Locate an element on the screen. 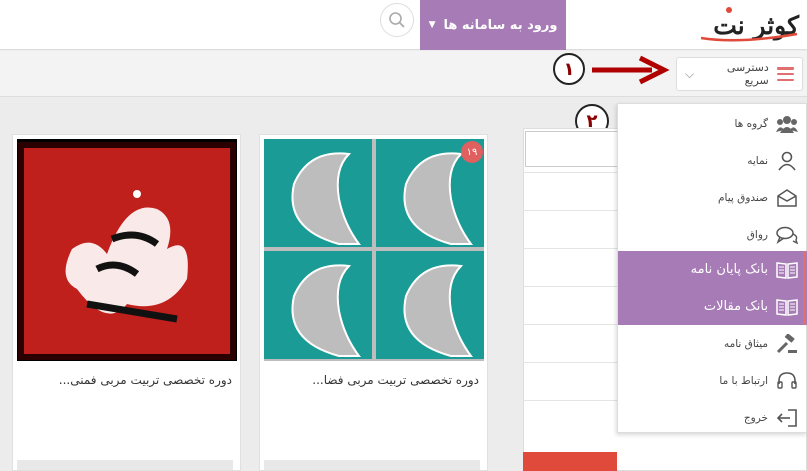 This screenshot has height=471, width=807. menu-item-groups: گروه ها is located at coordinates (712, 124).